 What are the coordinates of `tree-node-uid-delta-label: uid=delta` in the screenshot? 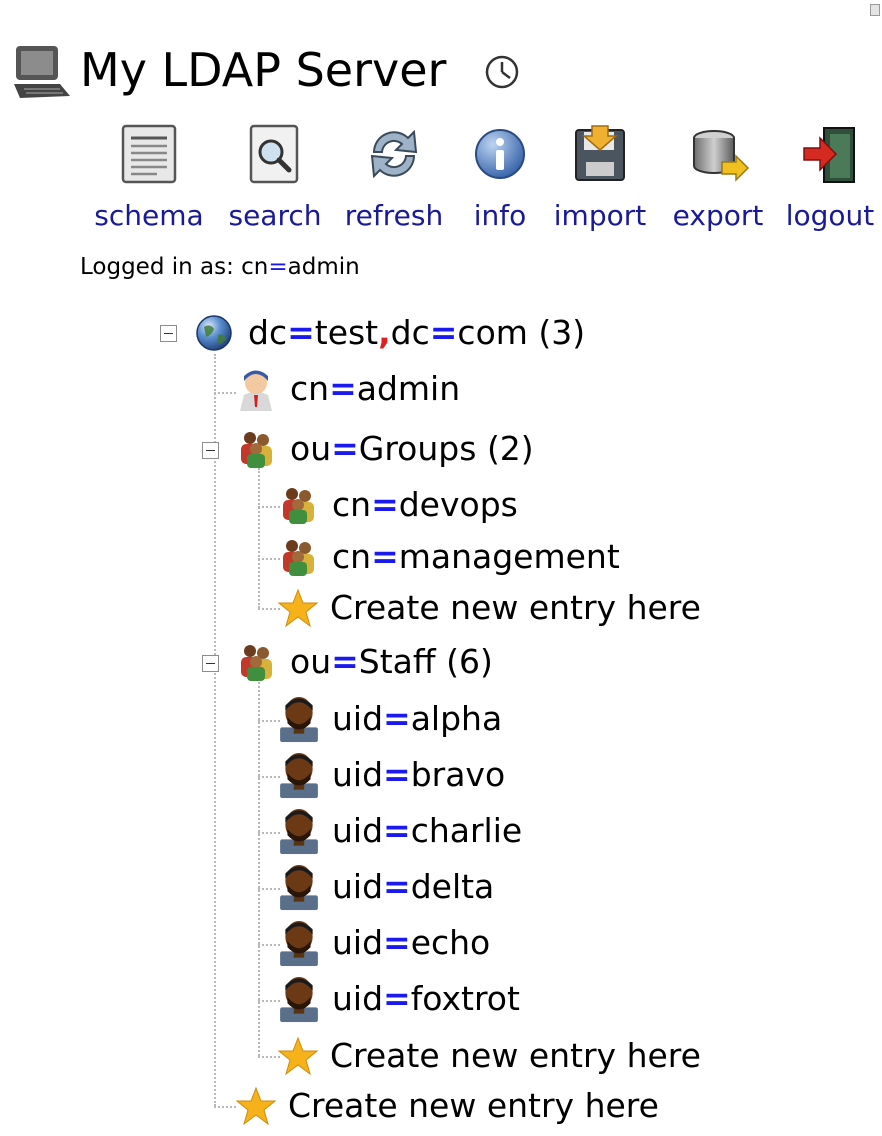 It's located at (413, 887).